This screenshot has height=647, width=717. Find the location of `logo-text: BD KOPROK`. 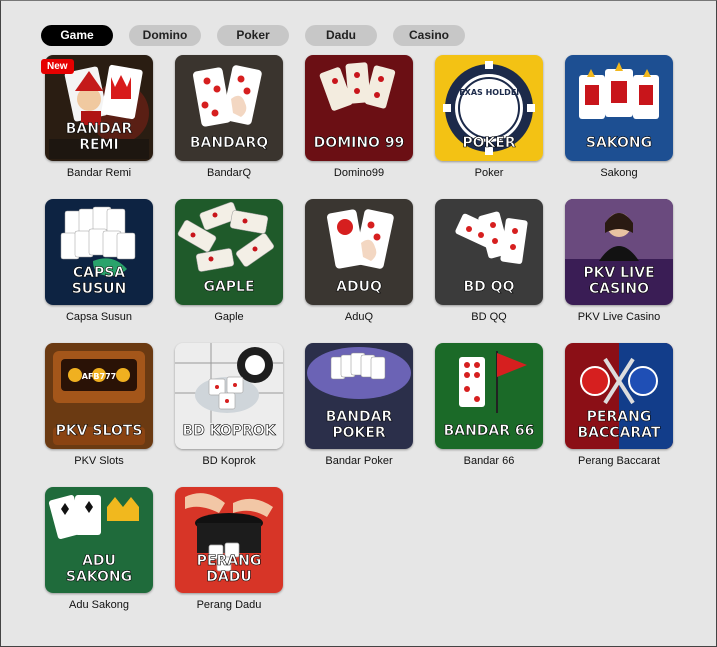

logo-text: BD KOPROK is located at coordinates (229, 431).